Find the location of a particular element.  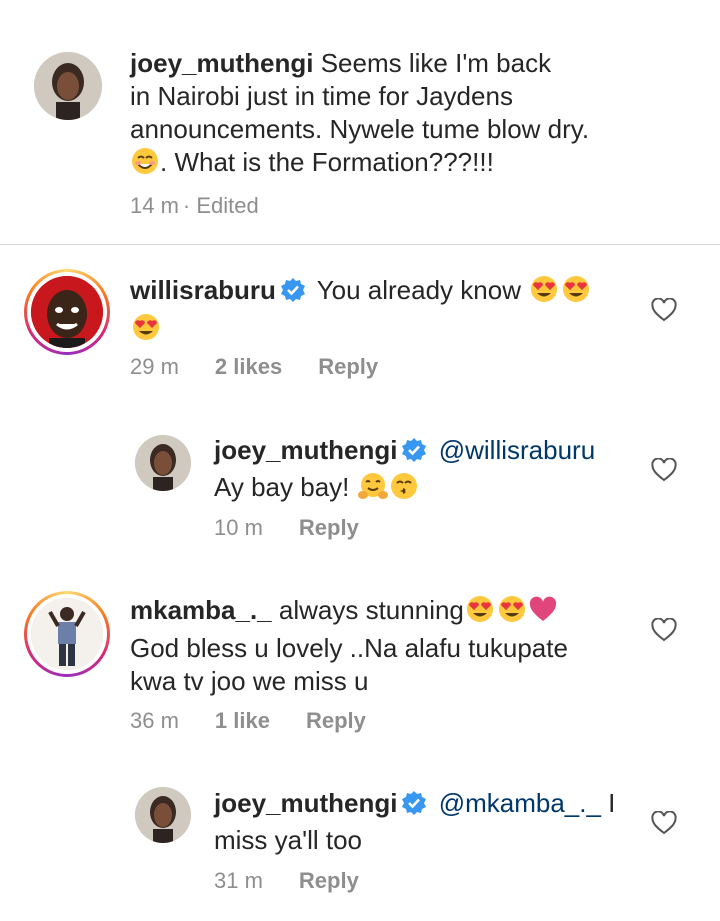

comment-body-line-1: always stunning is located at coordinates (371, 610).